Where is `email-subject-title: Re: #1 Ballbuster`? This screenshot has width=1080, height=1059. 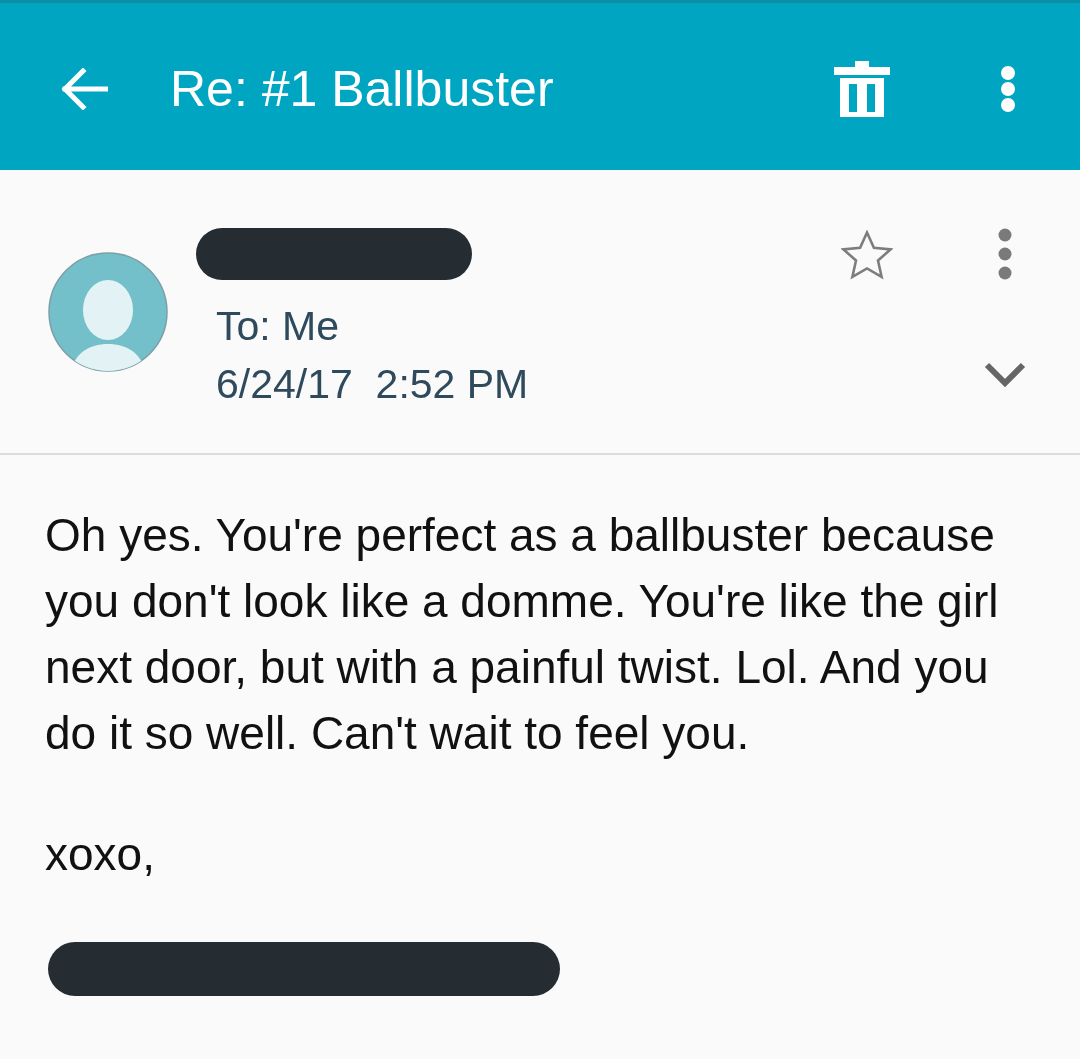
email-subject-title: Re: #1 Ballbuster is located at coordinates (362, 88).